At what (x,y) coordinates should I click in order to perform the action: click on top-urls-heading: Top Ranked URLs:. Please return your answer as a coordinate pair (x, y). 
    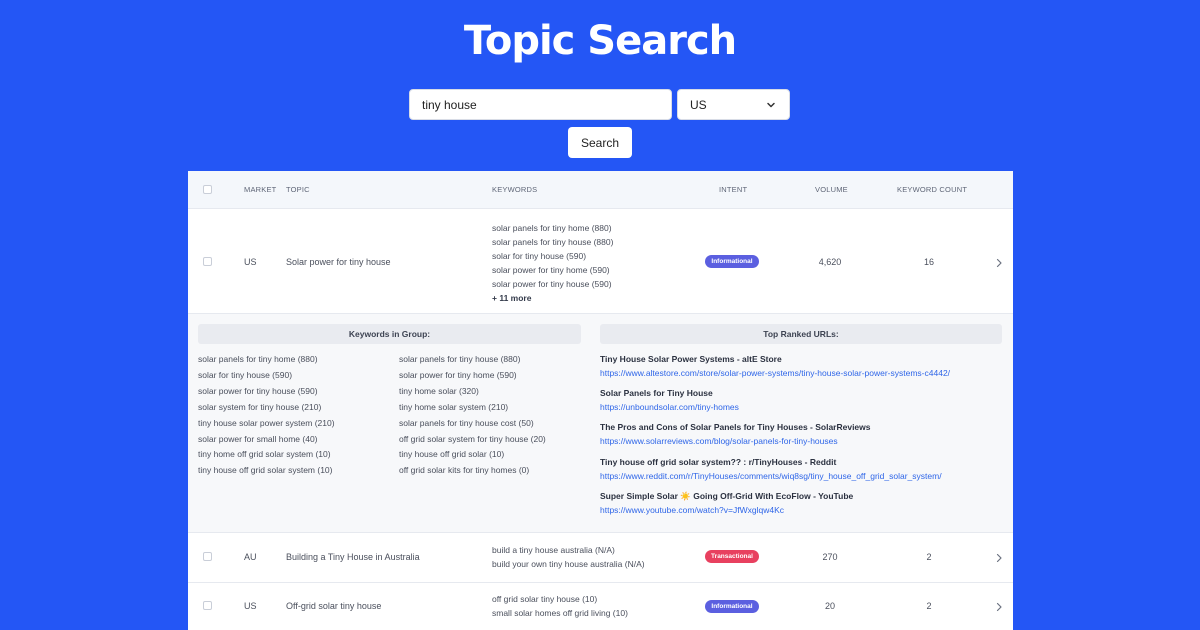
    Looking at the image, I should click on (801, 334).